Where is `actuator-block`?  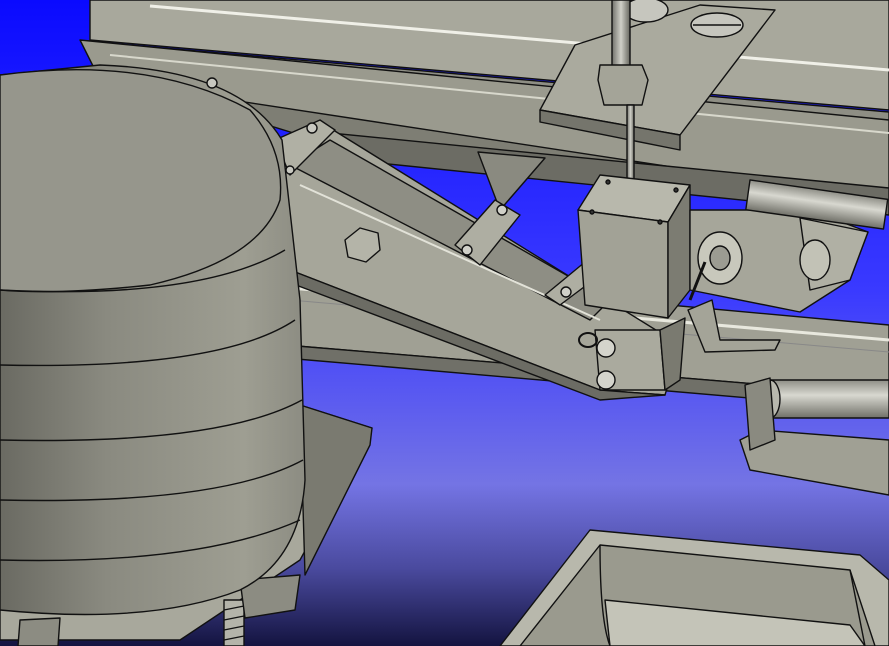
actuator-block is located at coordinates (634, 246).